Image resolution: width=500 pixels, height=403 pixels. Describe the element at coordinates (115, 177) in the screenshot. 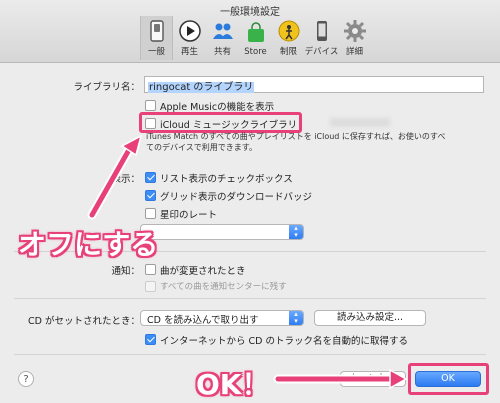

I see `arrow-to-icloud` at that location.